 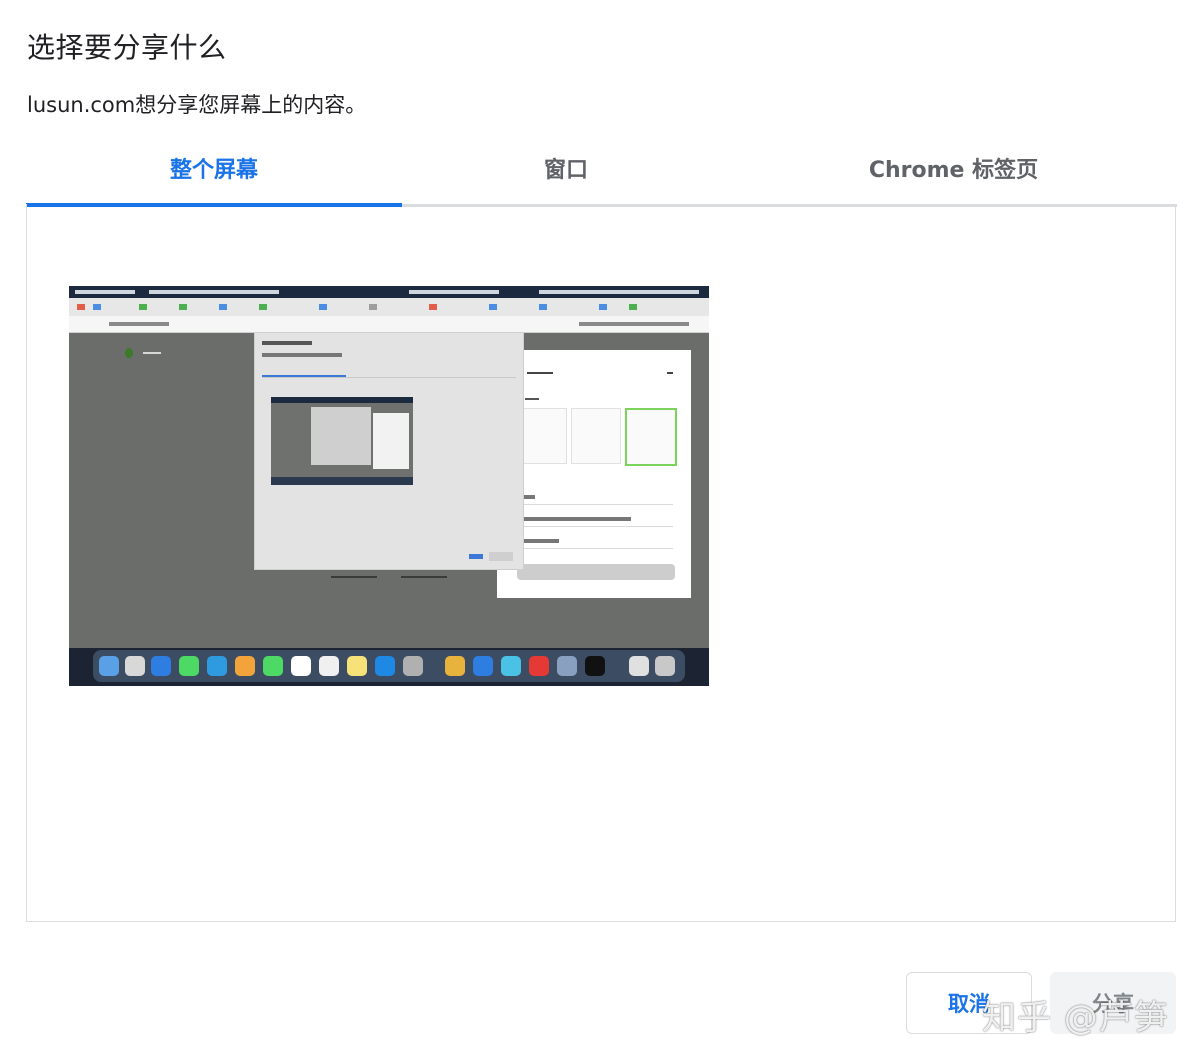 What do you see at coordinates (566, 176) in the screenshot?
I see `tab-window: 窗口` at bounding box center [566, 176].